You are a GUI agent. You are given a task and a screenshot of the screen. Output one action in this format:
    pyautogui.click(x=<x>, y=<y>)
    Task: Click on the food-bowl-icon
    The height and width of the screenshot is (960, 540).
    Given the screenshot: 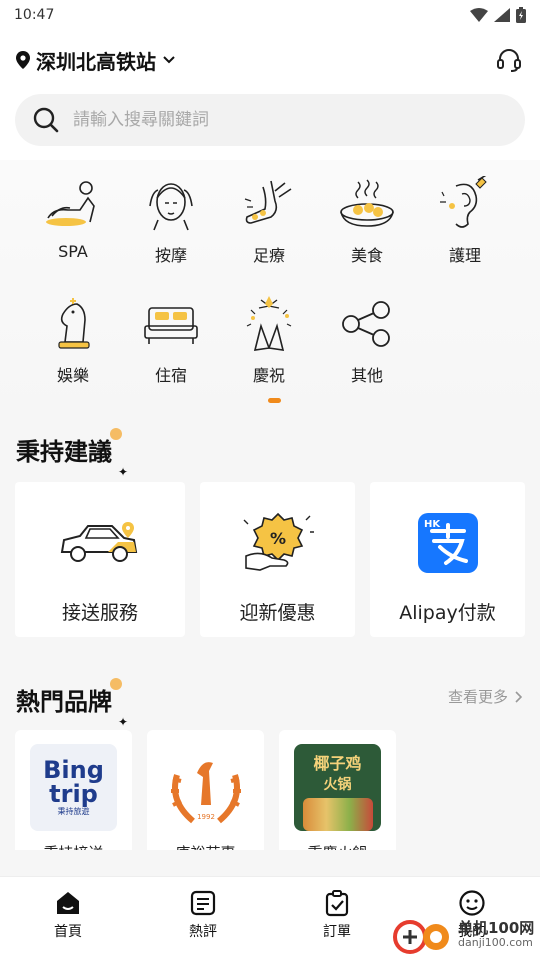 What is the action you would take?
    pyautogui.click(x=367, y=204)
    